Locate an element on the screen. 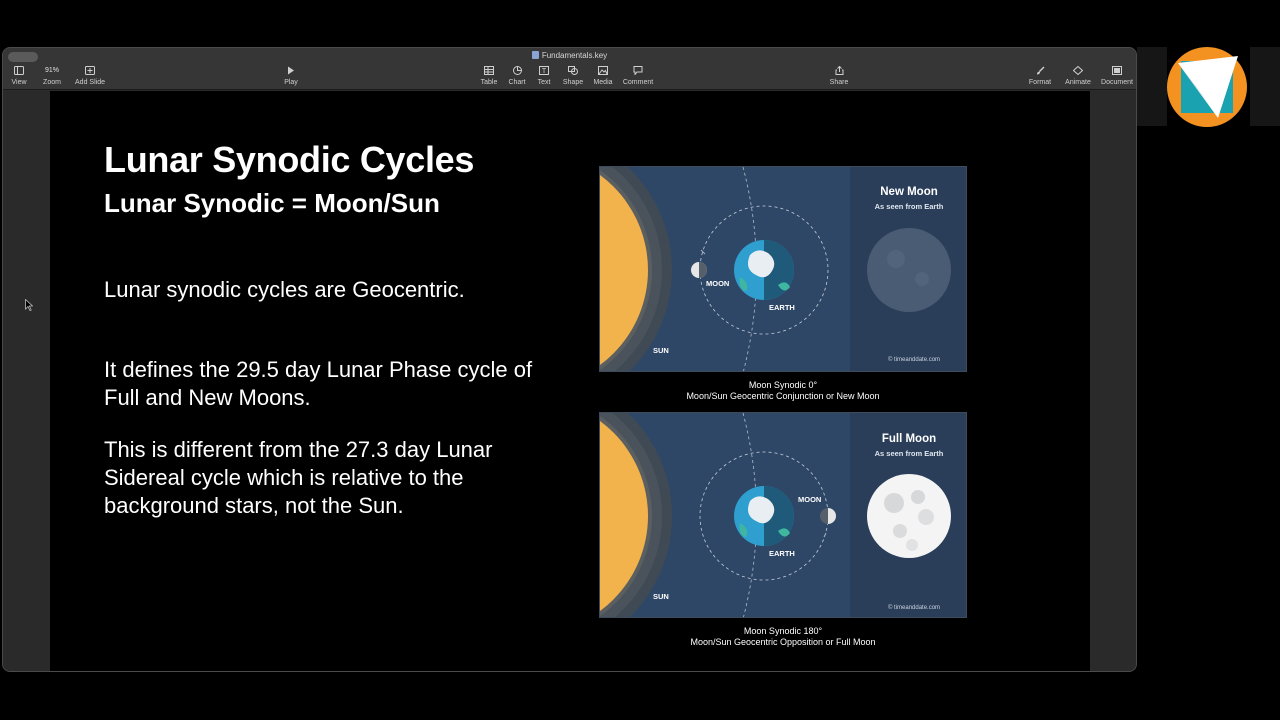 This screenshot has height=720, width=1280. zoom-label: Zoom is located at coordinates (52, 82).